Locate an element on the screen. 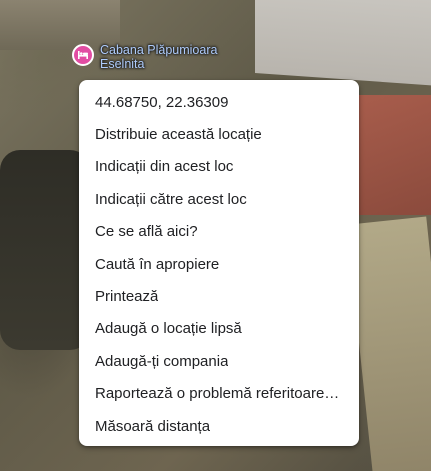 The height and width of the screenshot is (471, 431). menu-item-label: Indicații din acest loc is located at coordinates (164, 167).